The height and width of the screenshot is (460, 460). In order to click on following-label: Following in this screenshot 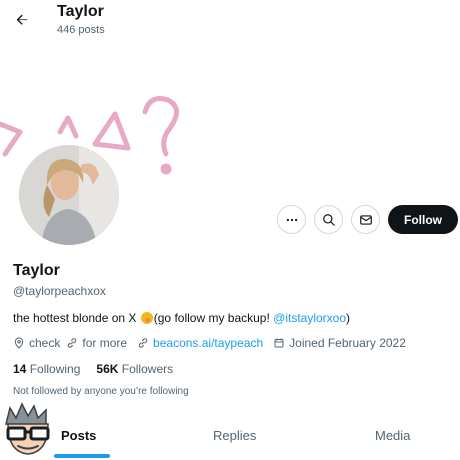, I will do `click(55, 369)`.